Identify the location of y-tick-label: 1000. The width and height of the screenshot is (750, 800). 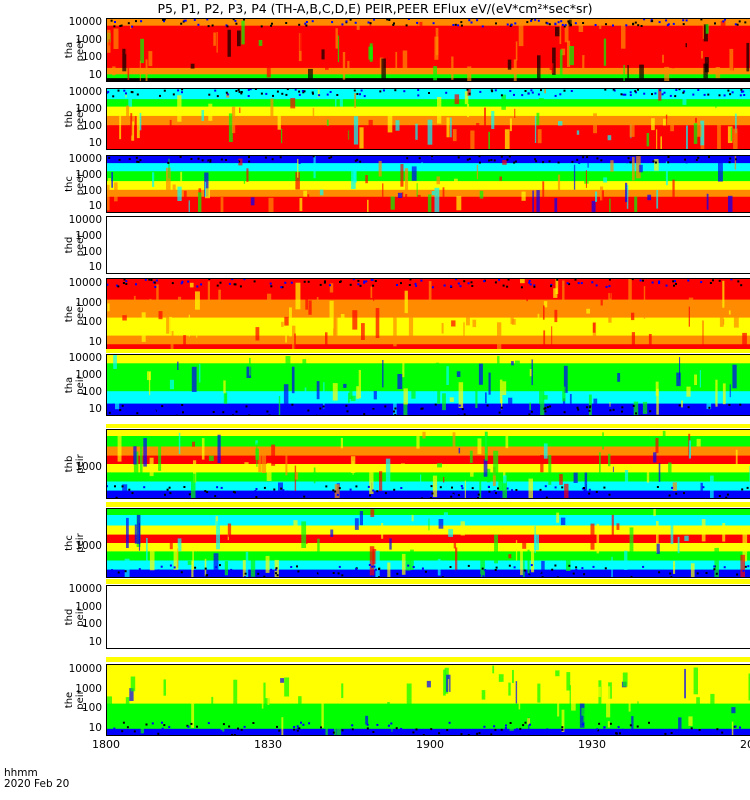
(88, 688).